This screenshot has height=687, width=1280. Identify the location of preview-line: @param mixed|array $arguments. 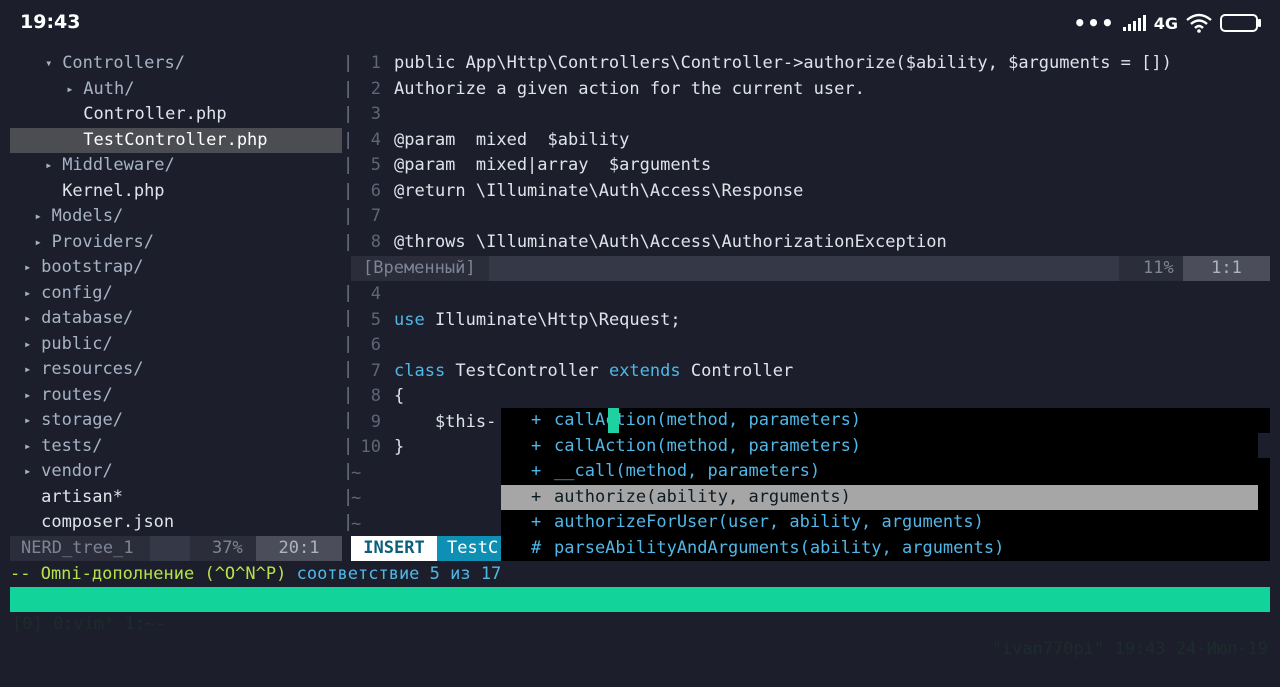
(553, 165).